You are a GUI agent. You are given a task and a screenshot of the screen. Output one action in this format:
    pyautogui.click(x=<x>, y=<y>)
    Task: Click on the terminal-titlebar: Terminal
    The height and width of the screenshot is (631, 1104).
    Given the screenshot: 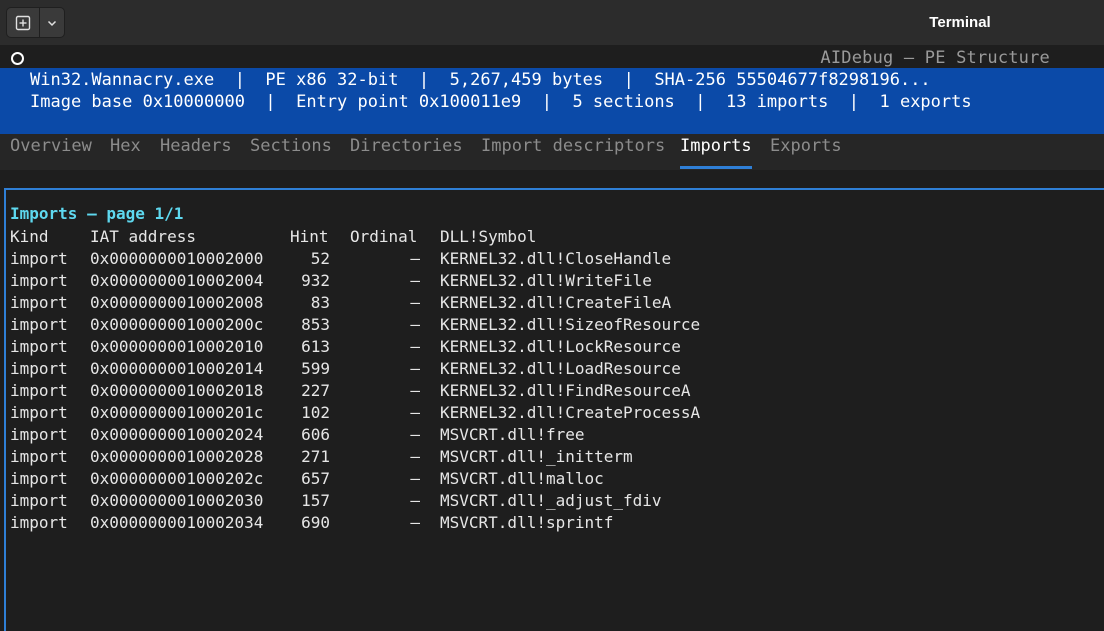 What is the action you would take?
    pyautogui.click(x=552, y=22)
    